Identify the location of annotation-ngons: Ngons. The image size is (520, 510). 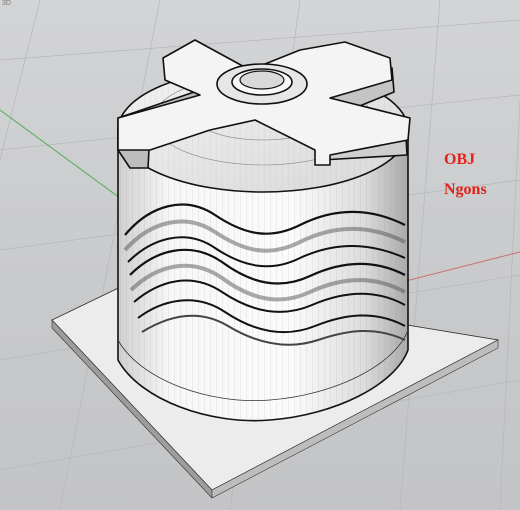
(465, 189).